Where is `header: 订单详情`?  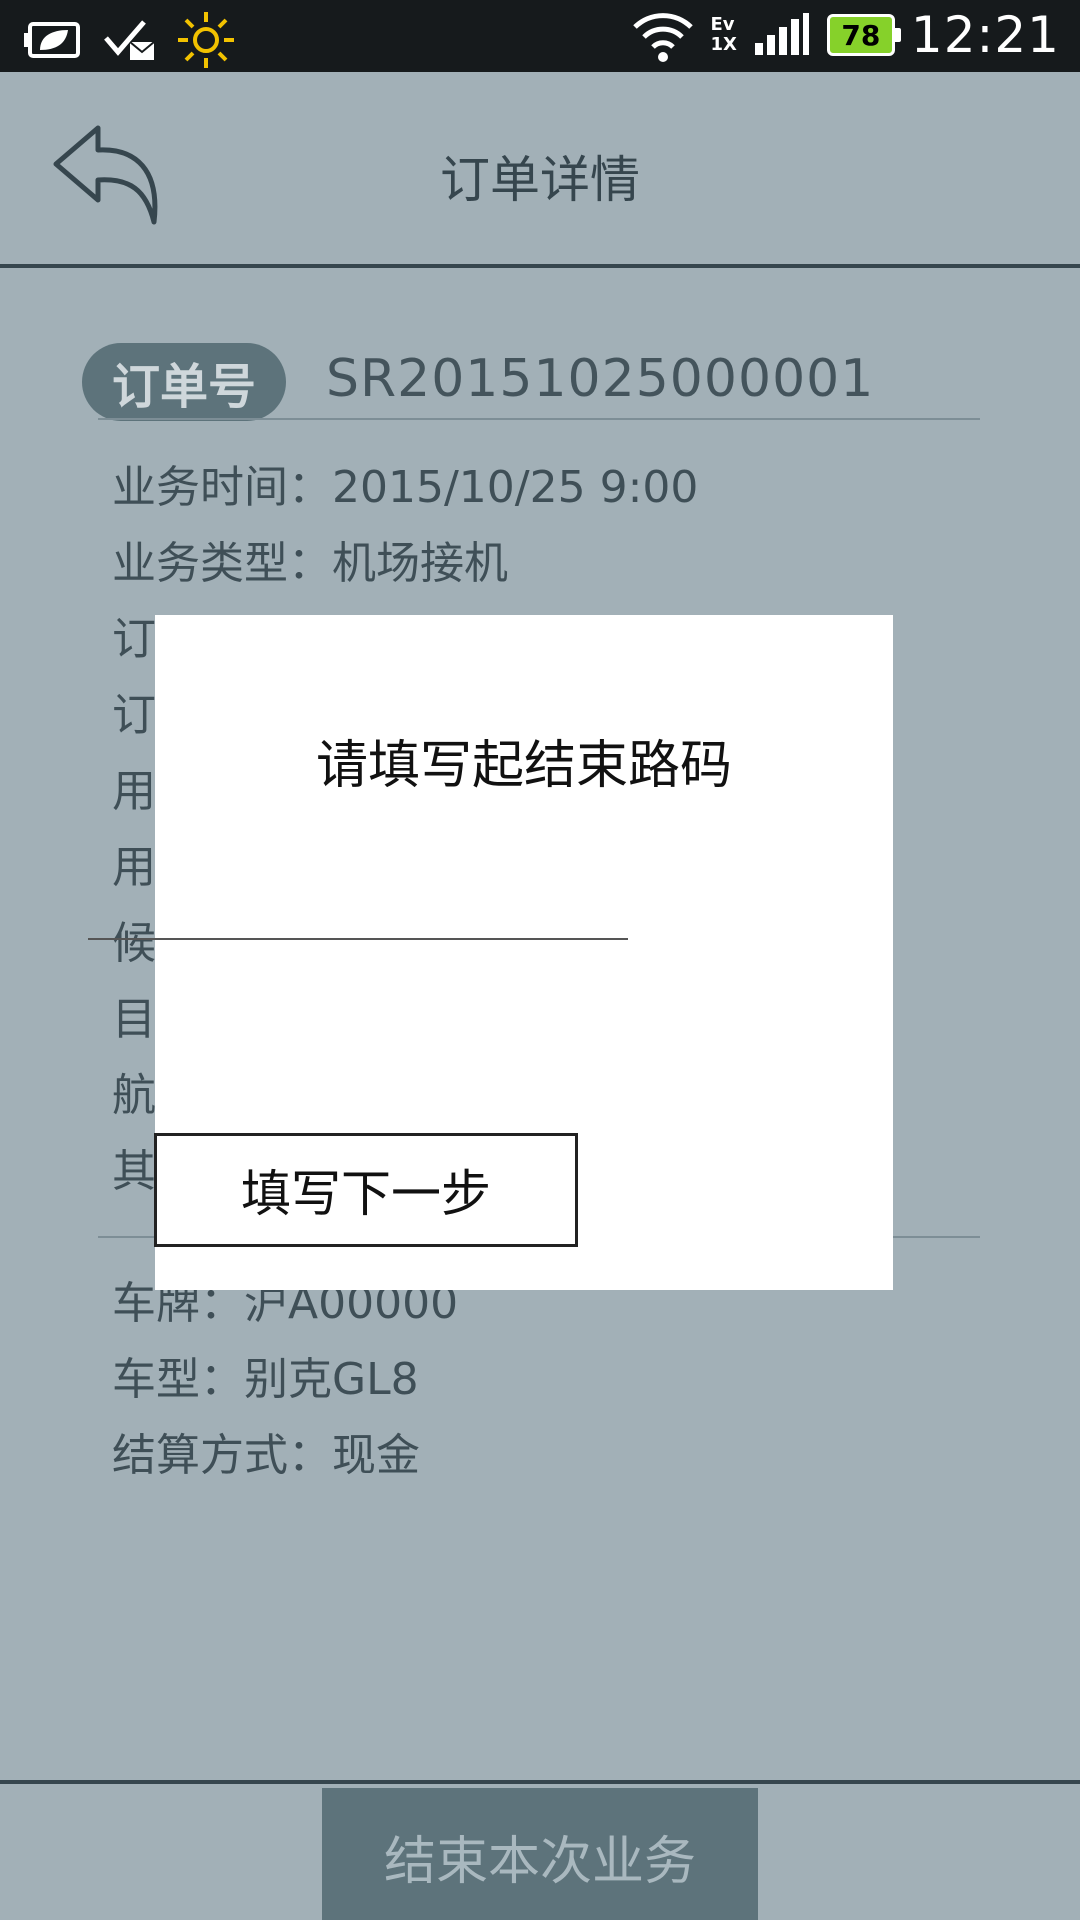
header: 订单详情 is located at coordinates (540, 170).